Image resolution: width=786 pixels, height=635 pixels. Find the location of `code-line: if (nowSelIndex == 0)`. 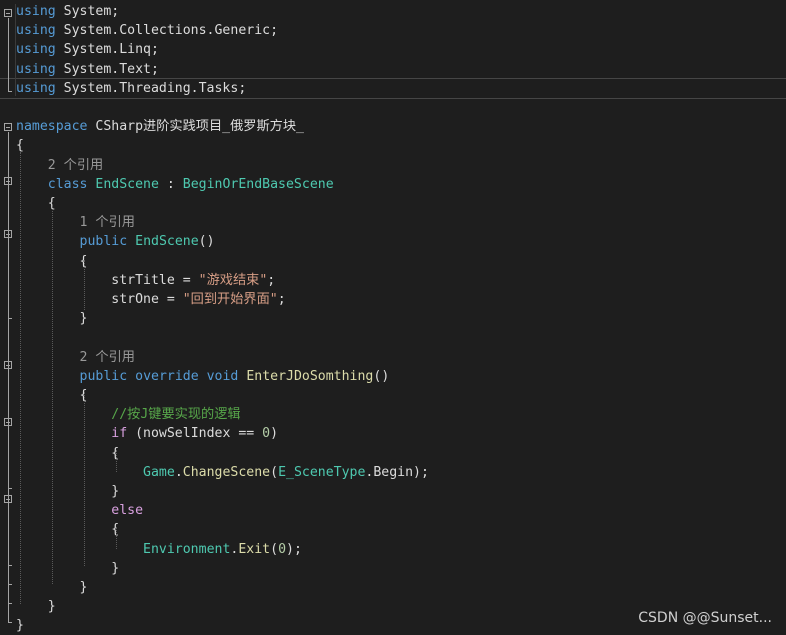

code-line: if (nowSelIndex == 0) is located at coordinates (393, 433).